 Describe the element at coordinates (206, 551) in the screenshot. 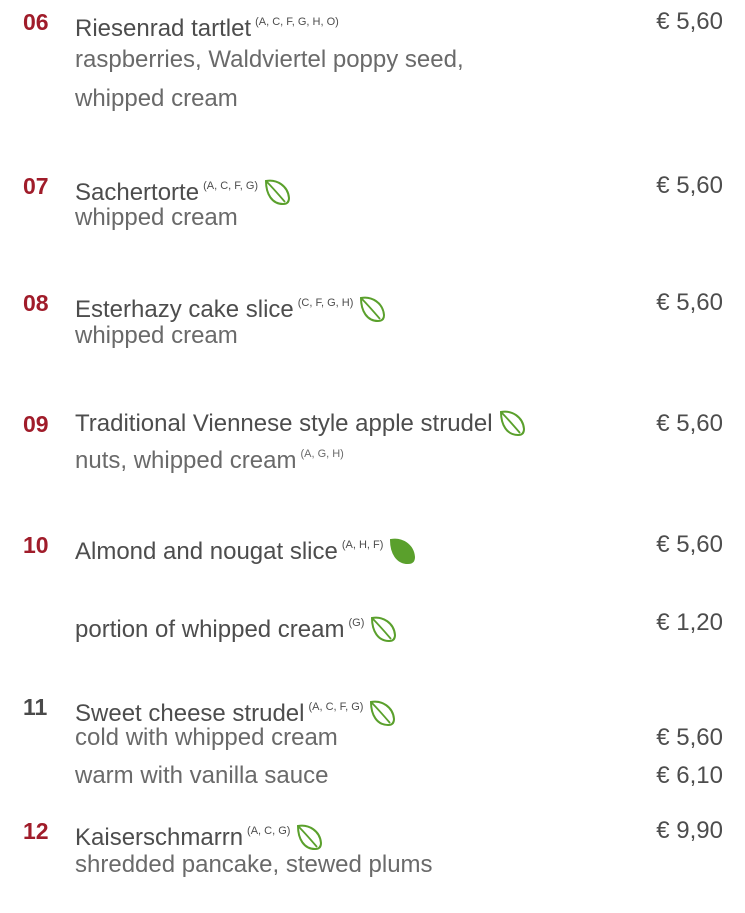

I see `item-name: Almond and nougat slice` at that location.